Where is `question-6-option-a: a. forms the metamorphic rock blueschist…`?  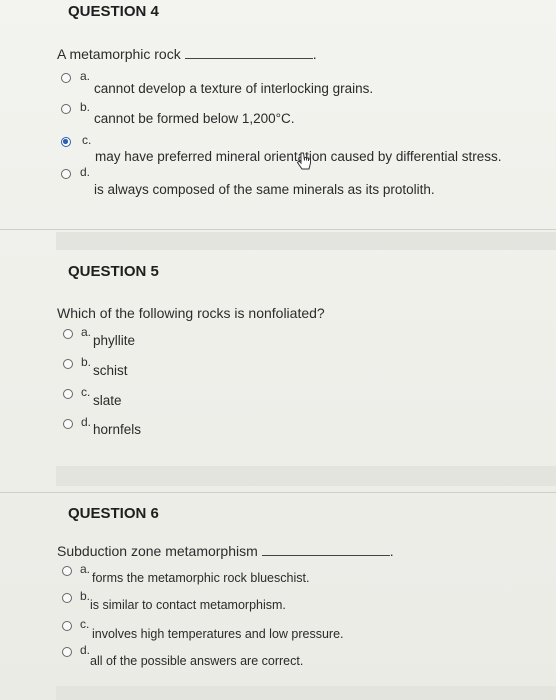
question-6-option-a: a. forms the metamorphic rock blueschist… is located at coordinates (278, 575).